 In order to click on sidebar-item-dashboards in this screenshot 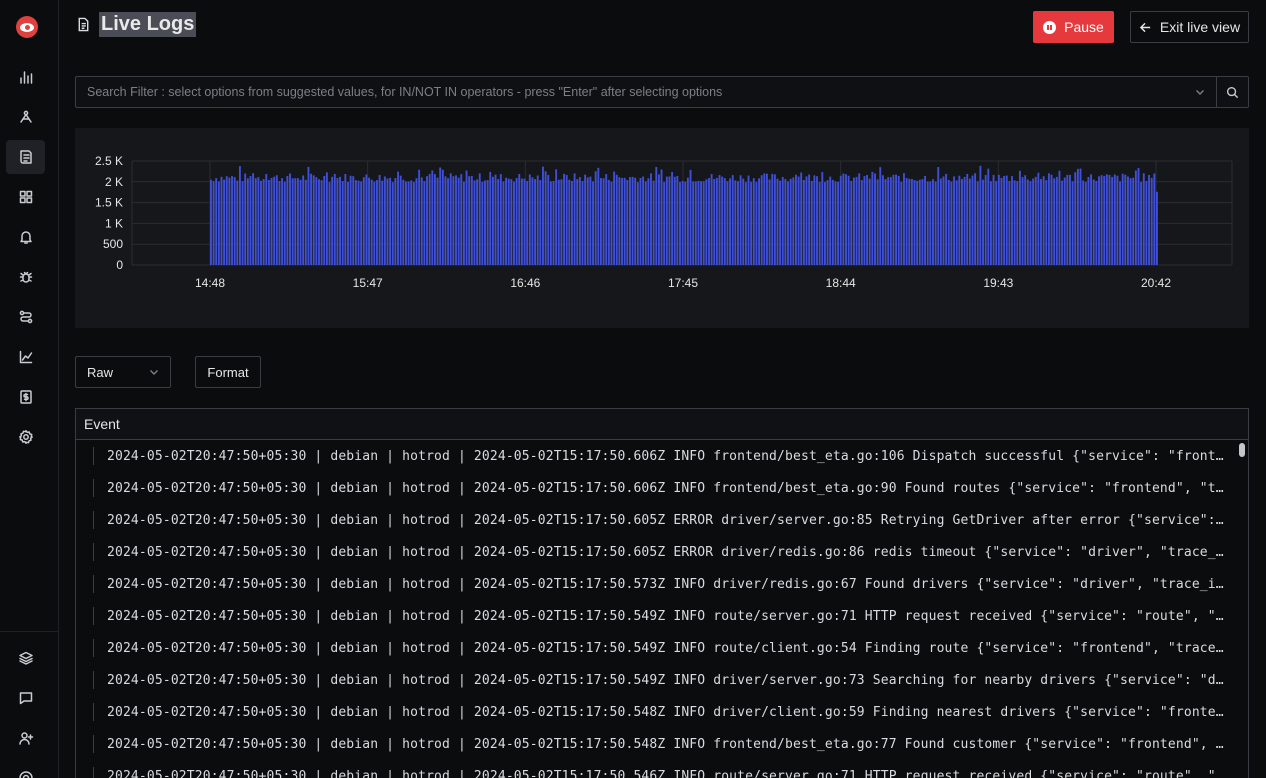, I will do `click(25, 197)`.